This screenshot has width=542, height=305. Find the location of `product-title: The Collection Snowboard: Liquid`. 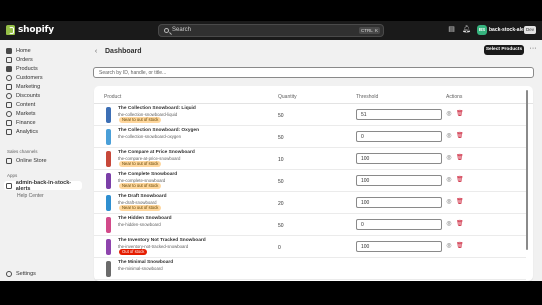

product-title: The Collection Snowboard: Liquid is located at coordinates (157, 108).